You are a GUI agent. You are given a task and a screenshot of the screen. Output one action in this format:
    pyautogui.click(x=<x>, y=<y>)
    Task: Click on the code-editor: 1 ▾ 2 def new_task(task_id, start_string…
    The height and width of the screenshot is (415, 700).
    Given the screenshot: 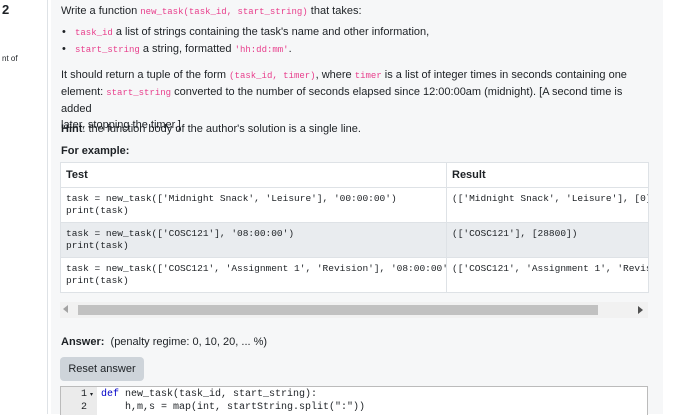 What is the action you would take?
    pyautogui.click(x=354, y=400)
    